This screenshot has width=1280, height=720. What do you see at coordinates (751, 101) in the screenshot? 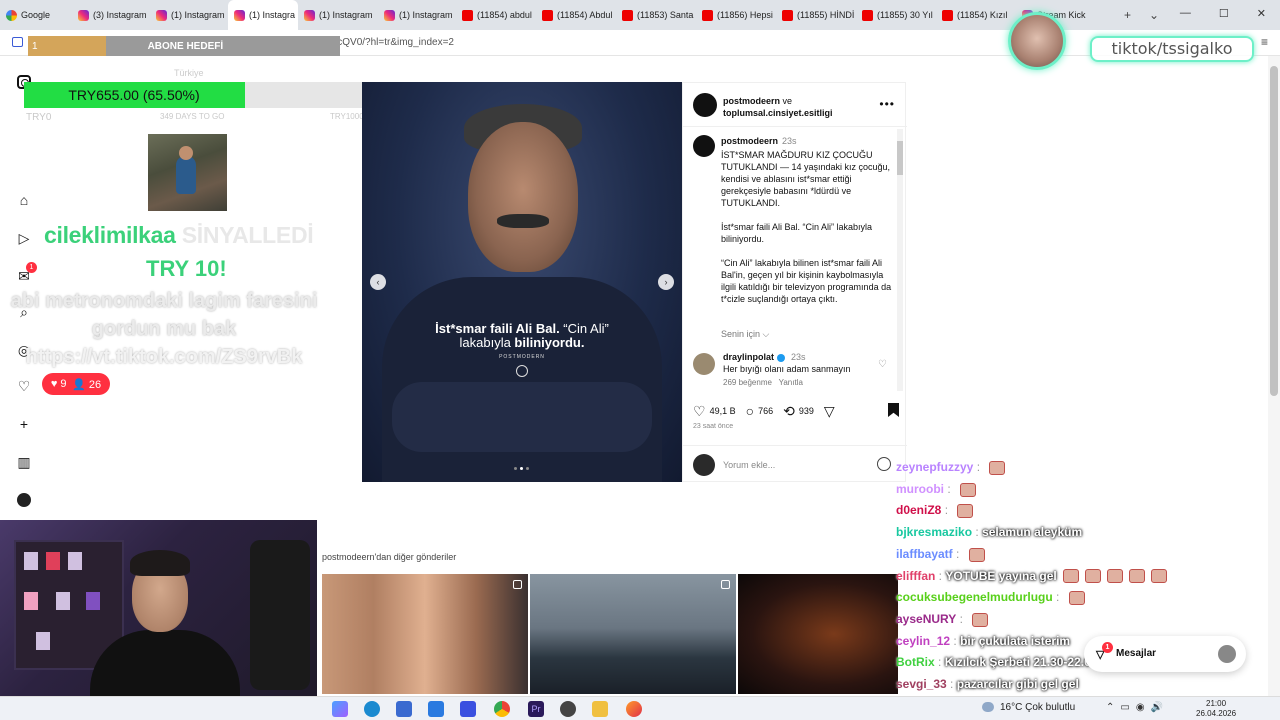
I see `author-name: postmodeern` at bounding box center [751, 101].